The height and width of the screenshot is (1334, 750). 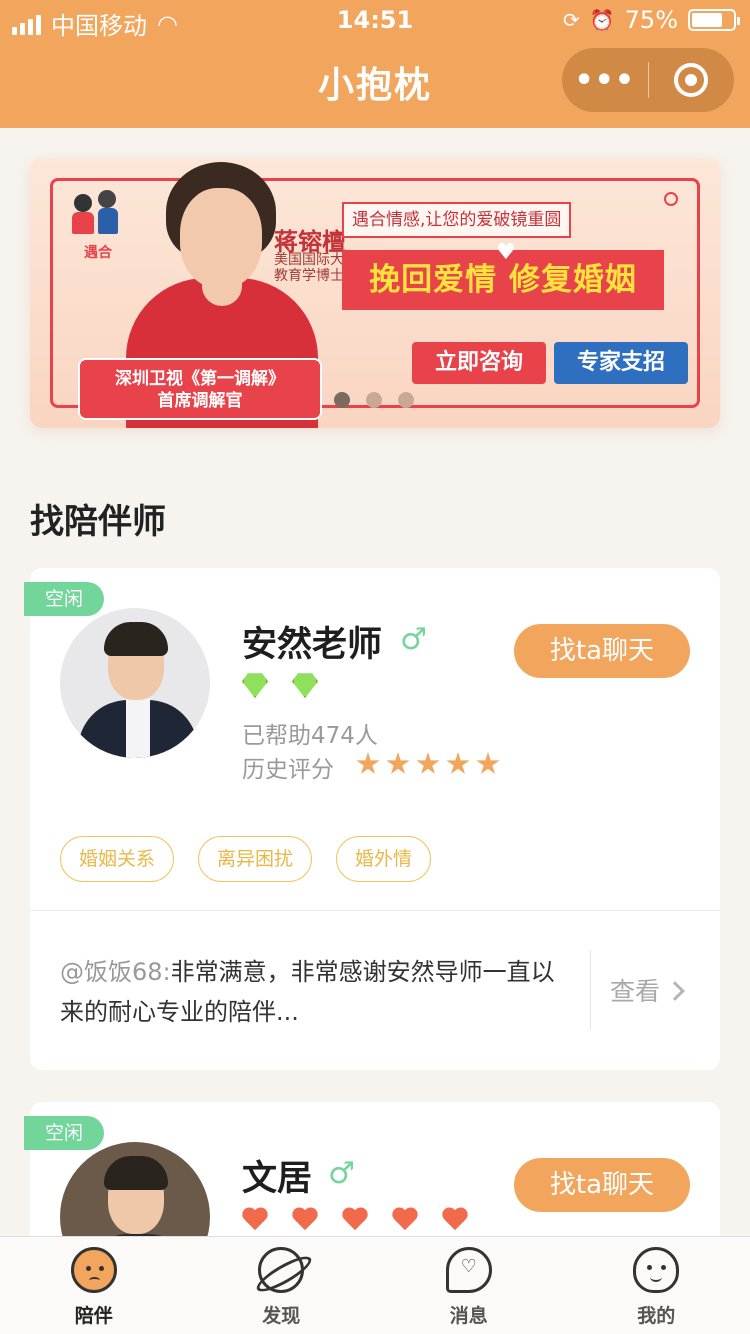 I want to click on tv-badge: 深圳卫视《第一调解》 首席调解官, so click(x=200, y=389).